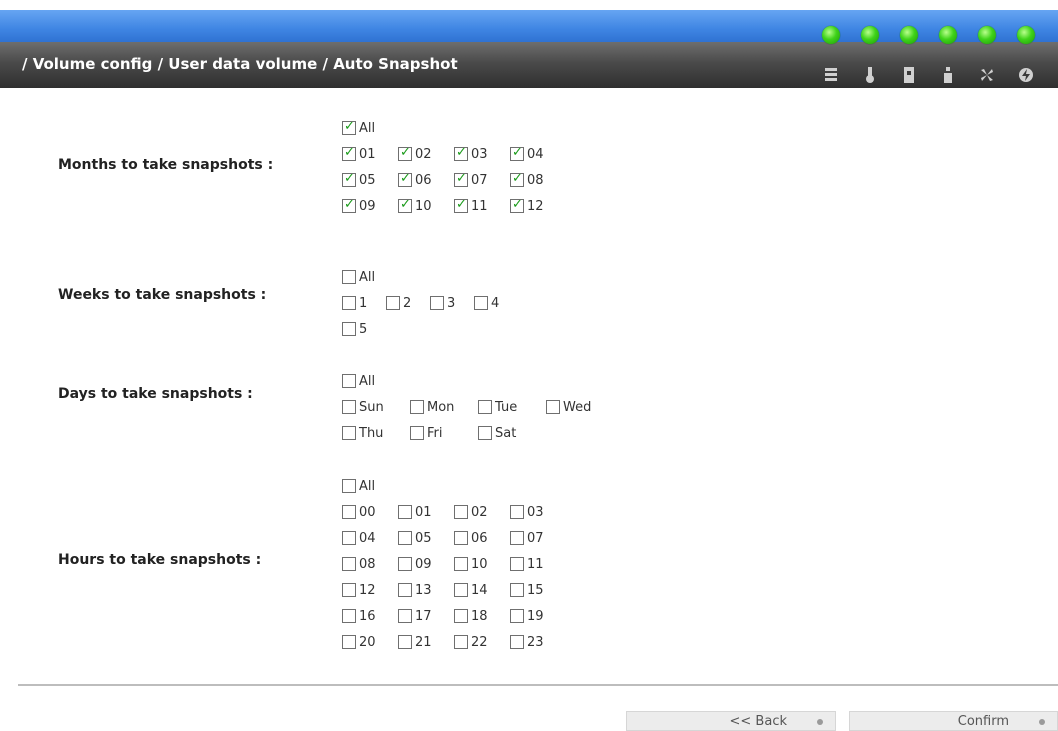  I want to click on days-all-option: All, so click(372, 381).